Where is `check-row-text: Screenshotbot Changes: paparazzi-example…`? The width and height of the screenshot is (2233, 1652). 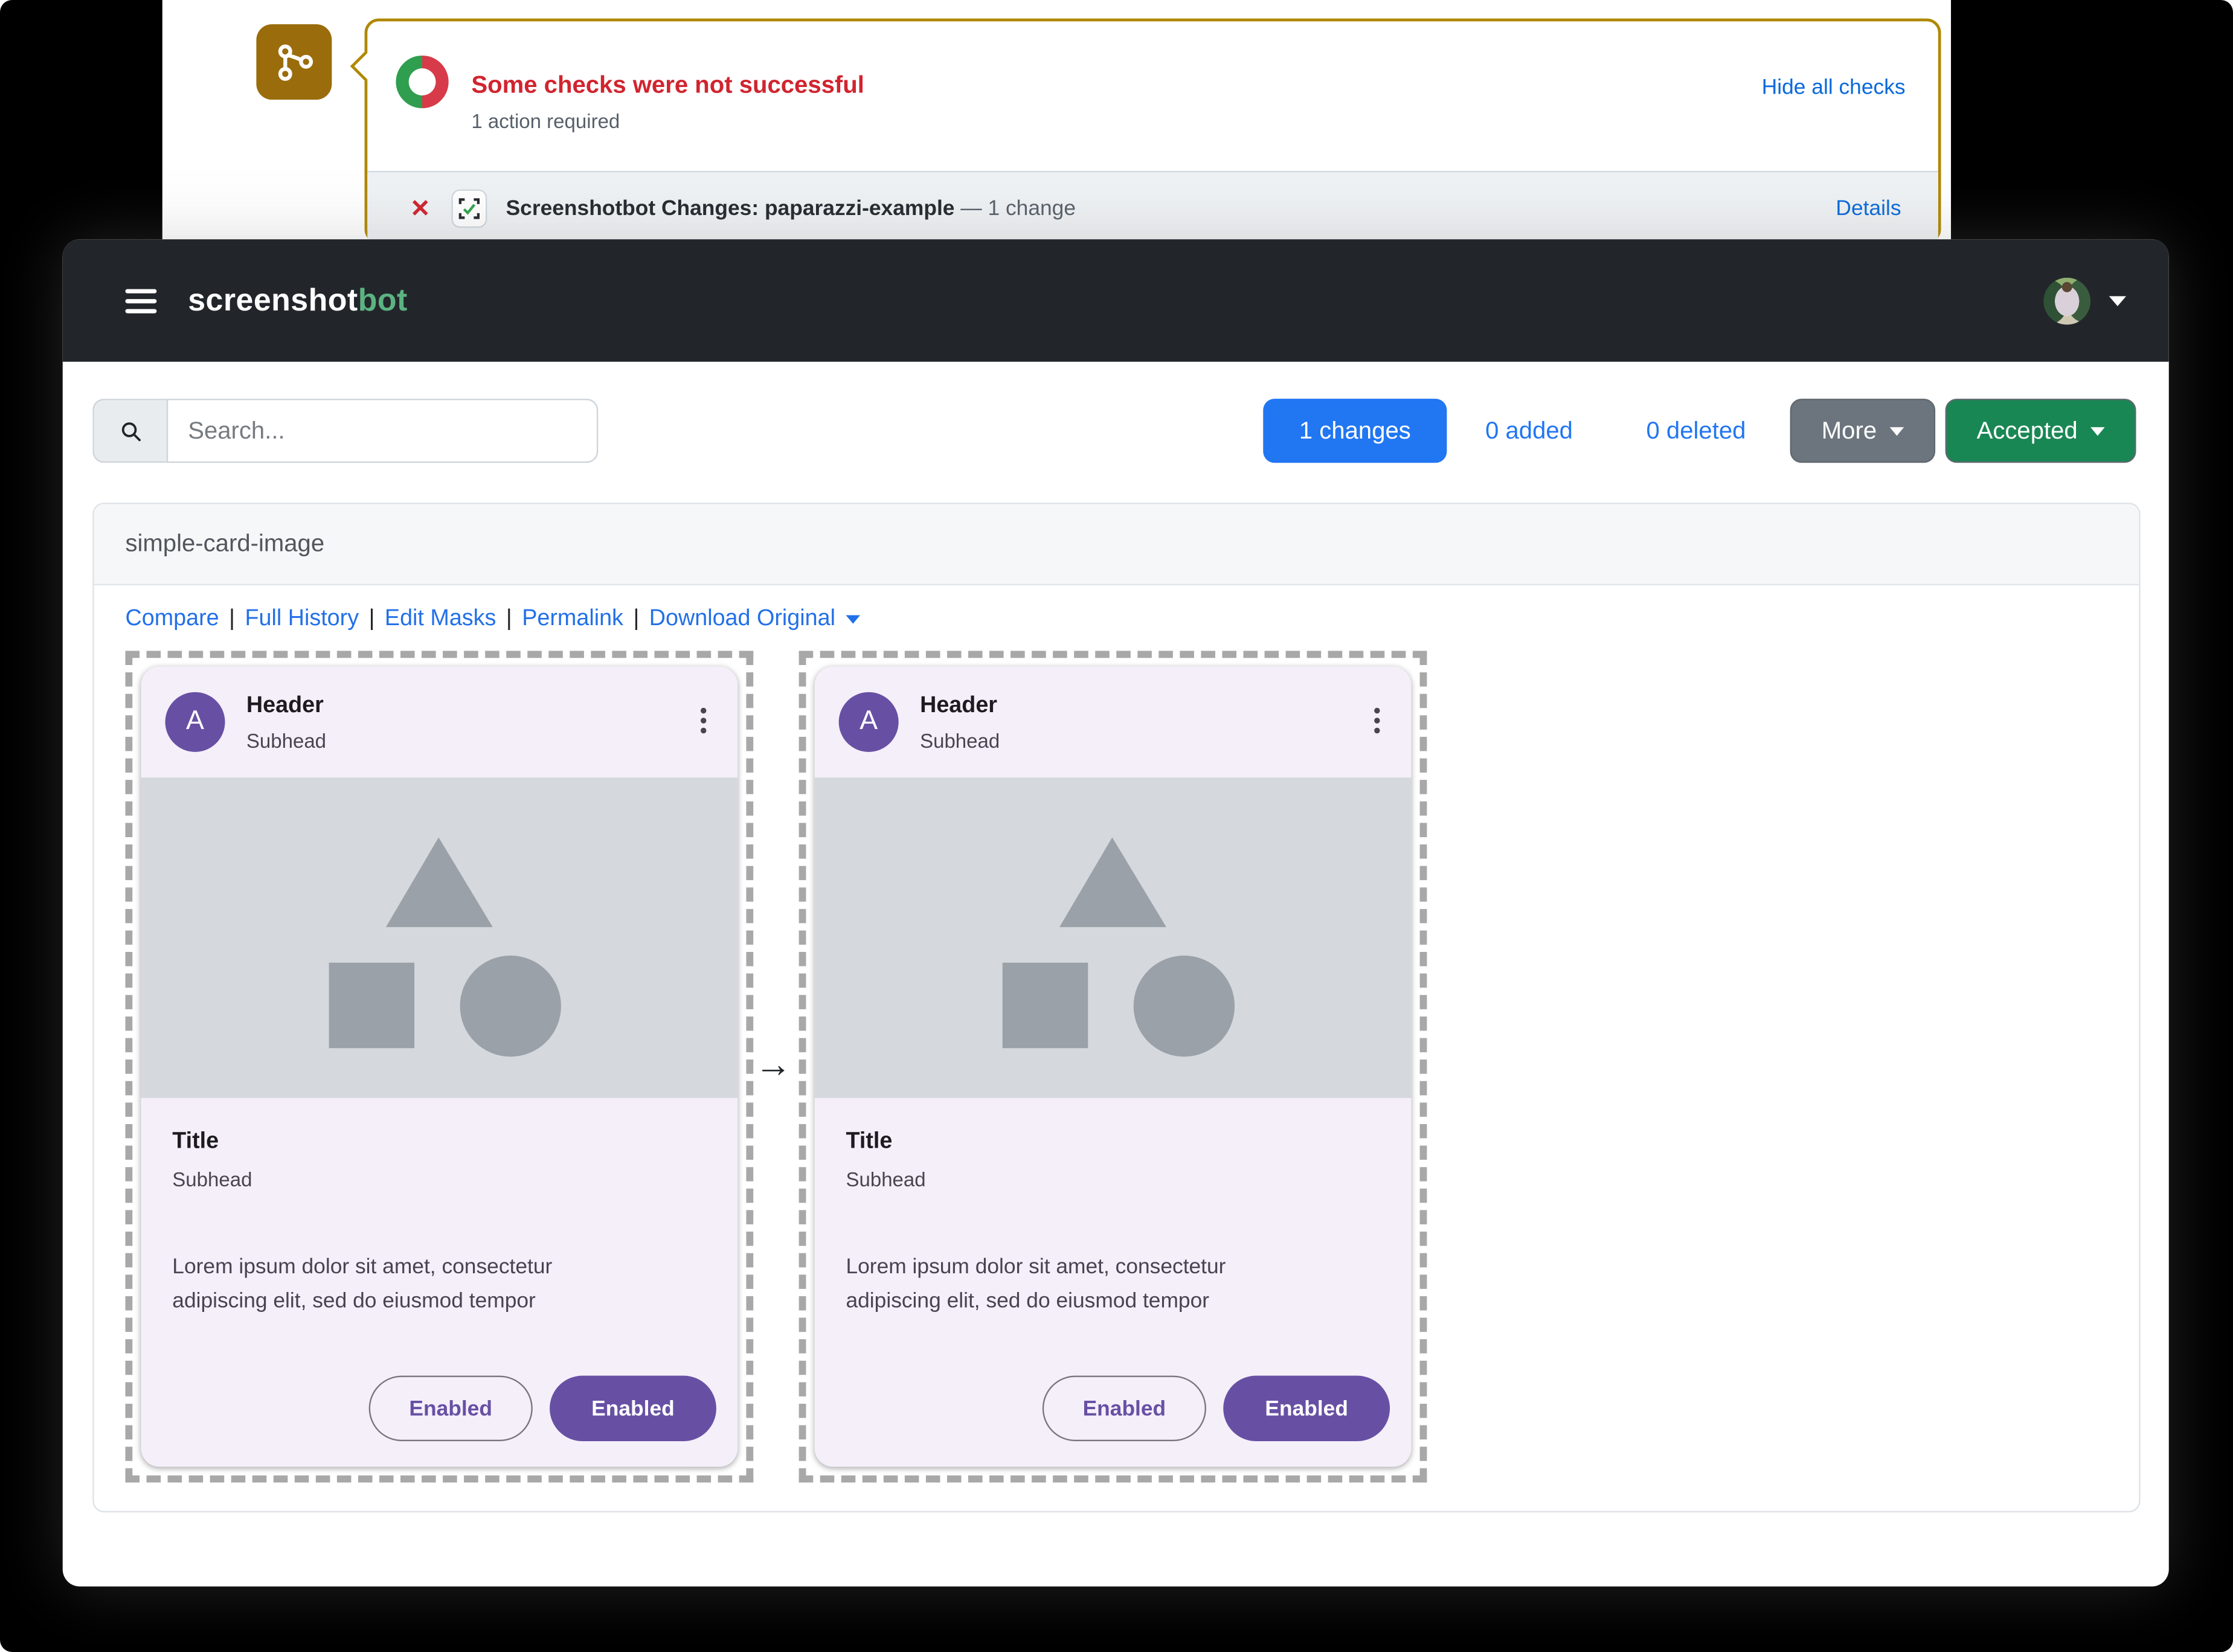
check-row-text: Screenshotbot Changes: paparazzi-example… is located at coordinates (791, 208).